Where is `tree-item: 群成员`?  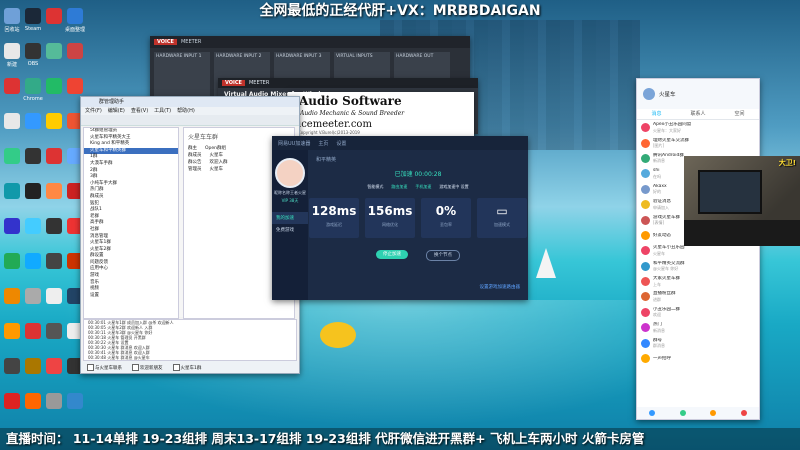 tree-item: 群成员 is located at coordinates (131, 197).